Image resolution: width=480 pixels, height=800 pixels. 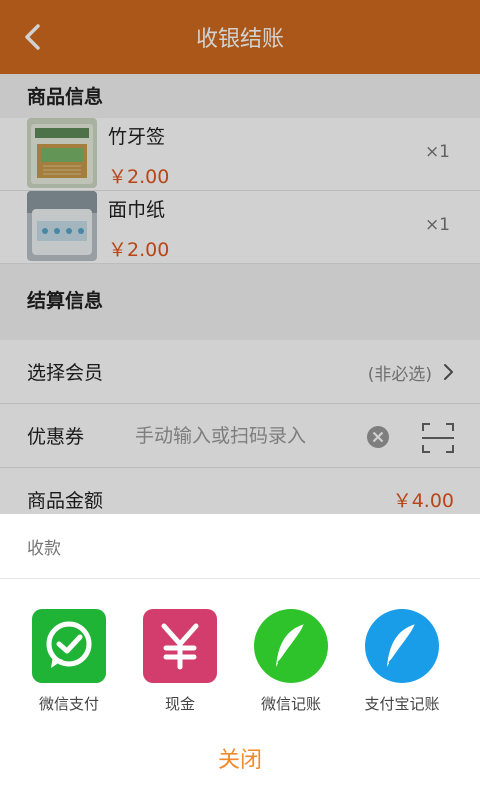 I want to click on wechat-pay-icon, so click(x=69, y=646).